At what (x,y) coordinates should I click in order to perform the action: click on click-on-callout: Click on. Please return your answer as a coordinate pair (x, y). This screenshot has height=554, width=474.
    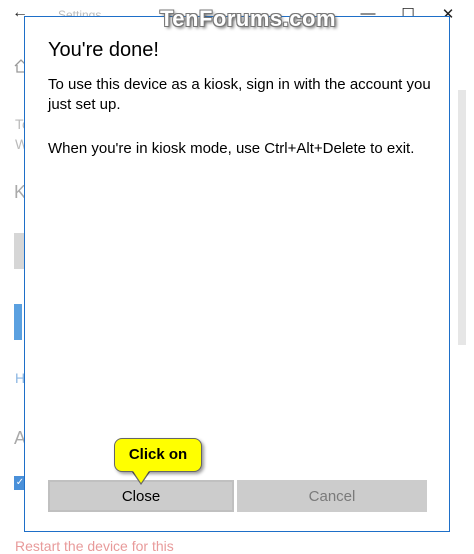
    Looking at the image, I should click on (158, 455).